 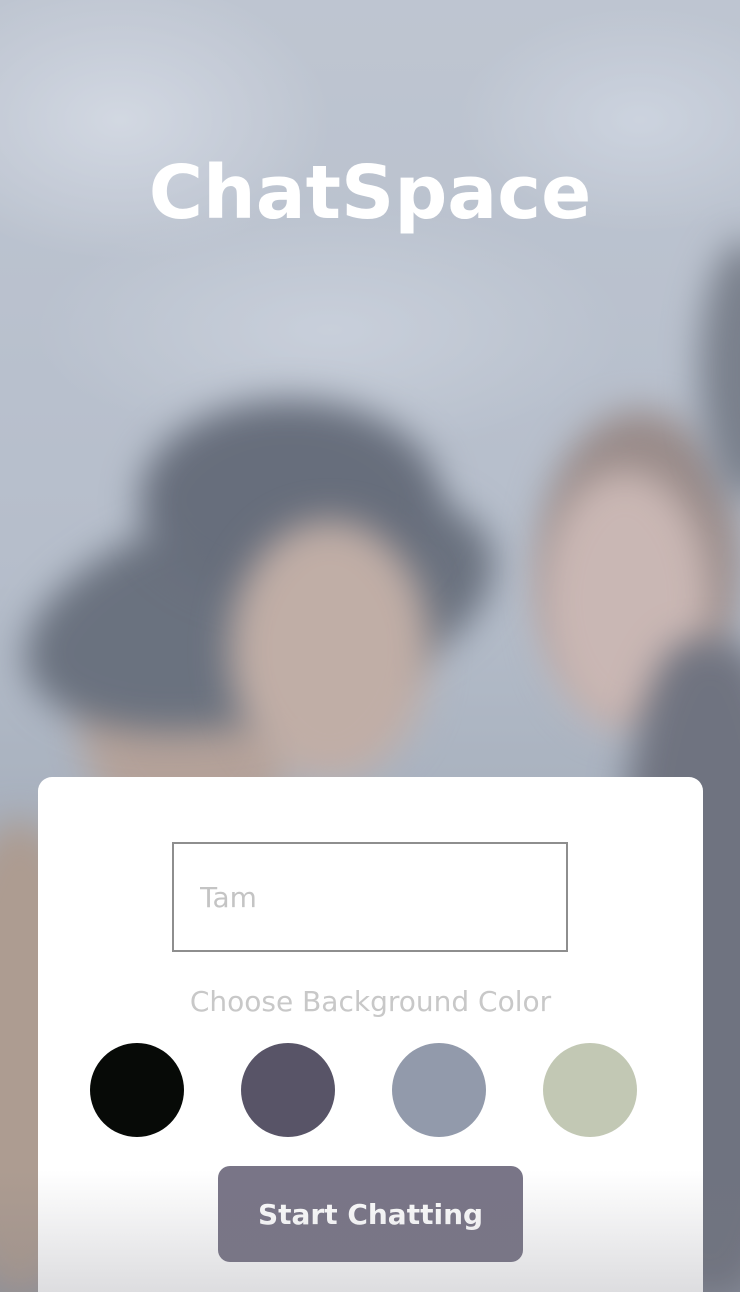 I want to click on name-input, so click(x=370, y=897).